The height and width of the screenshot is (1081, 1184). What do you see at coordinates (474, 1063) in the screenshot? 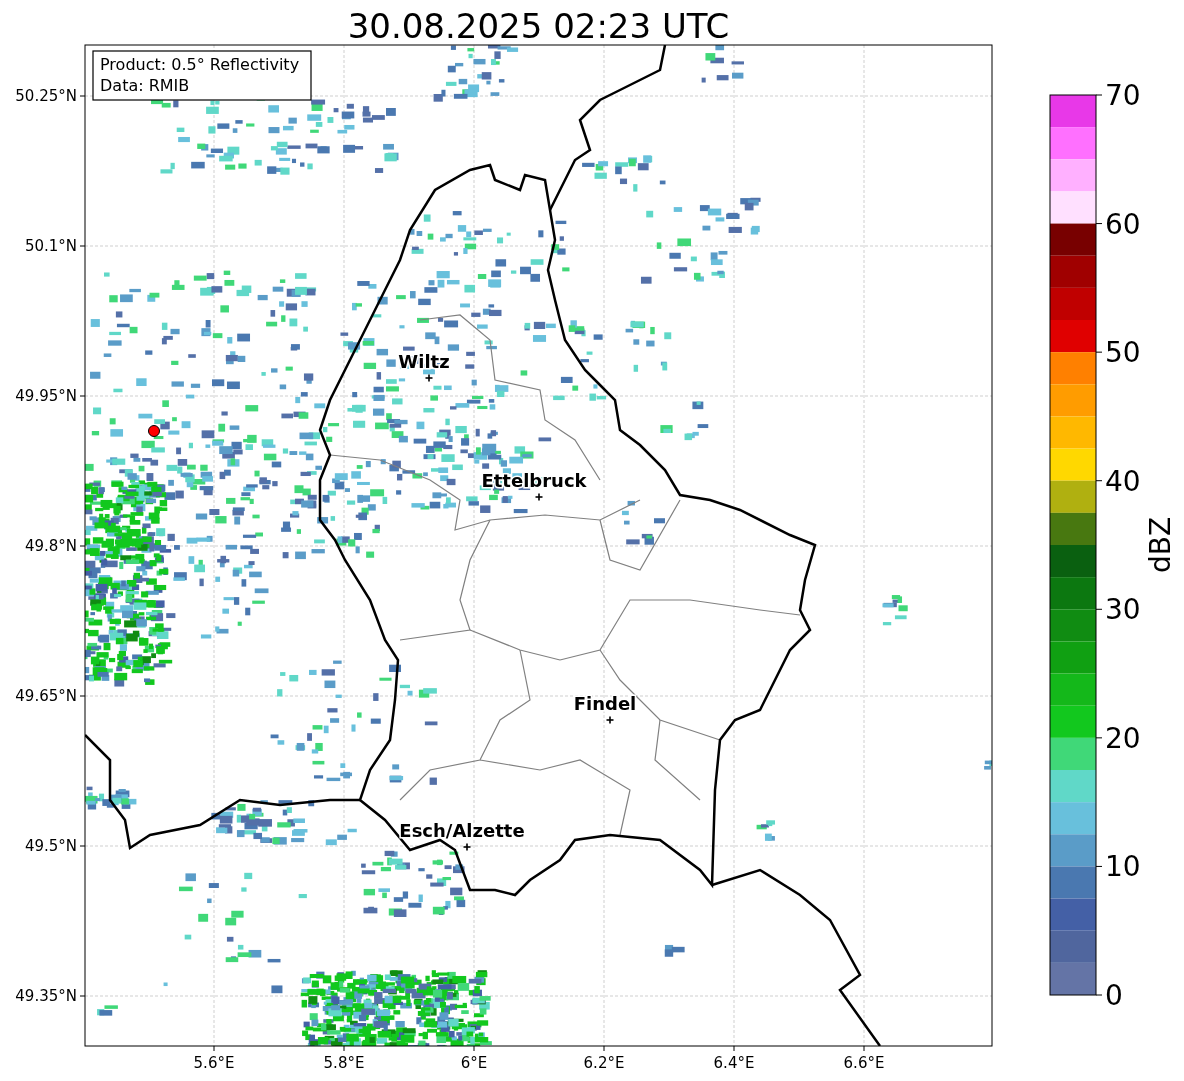
I see `x-tick-label: 6°E` at bounding box center [474, 1063].